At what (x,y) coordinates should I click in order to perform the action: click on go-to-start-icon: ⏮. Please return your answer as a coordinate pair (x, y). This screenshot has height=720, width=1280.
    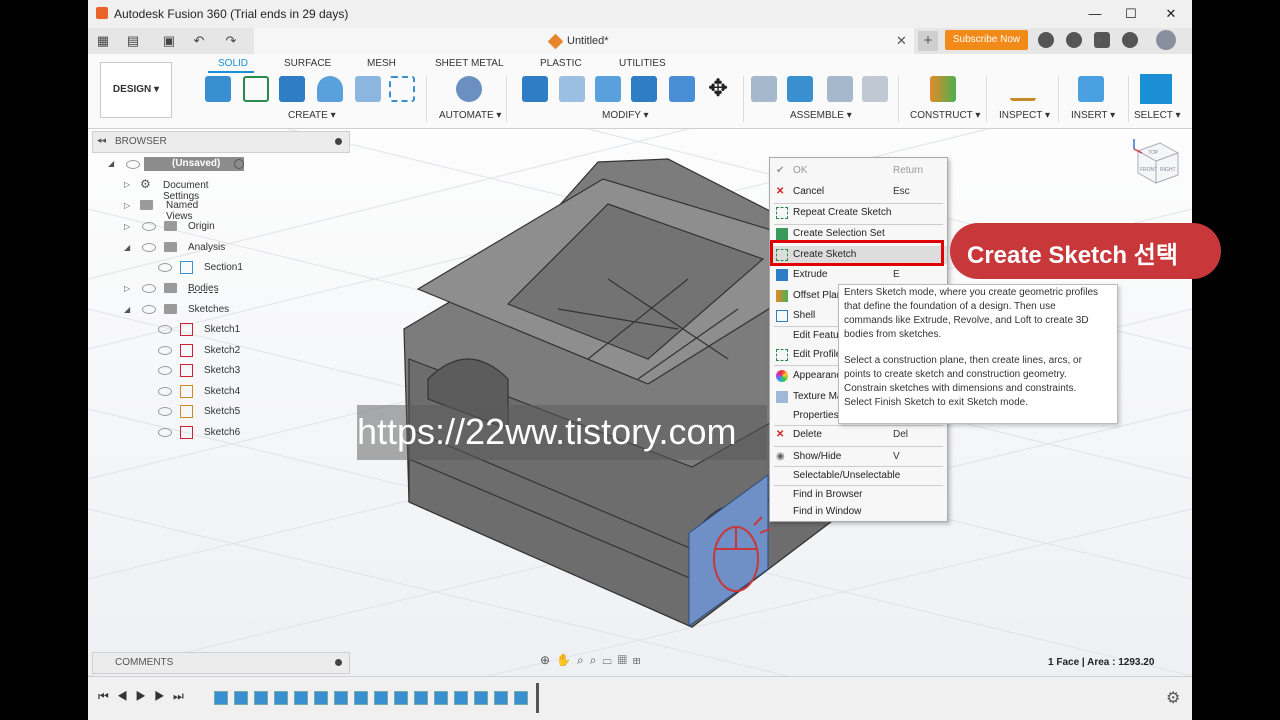
    Looking at the image, I should click on (107, 696).